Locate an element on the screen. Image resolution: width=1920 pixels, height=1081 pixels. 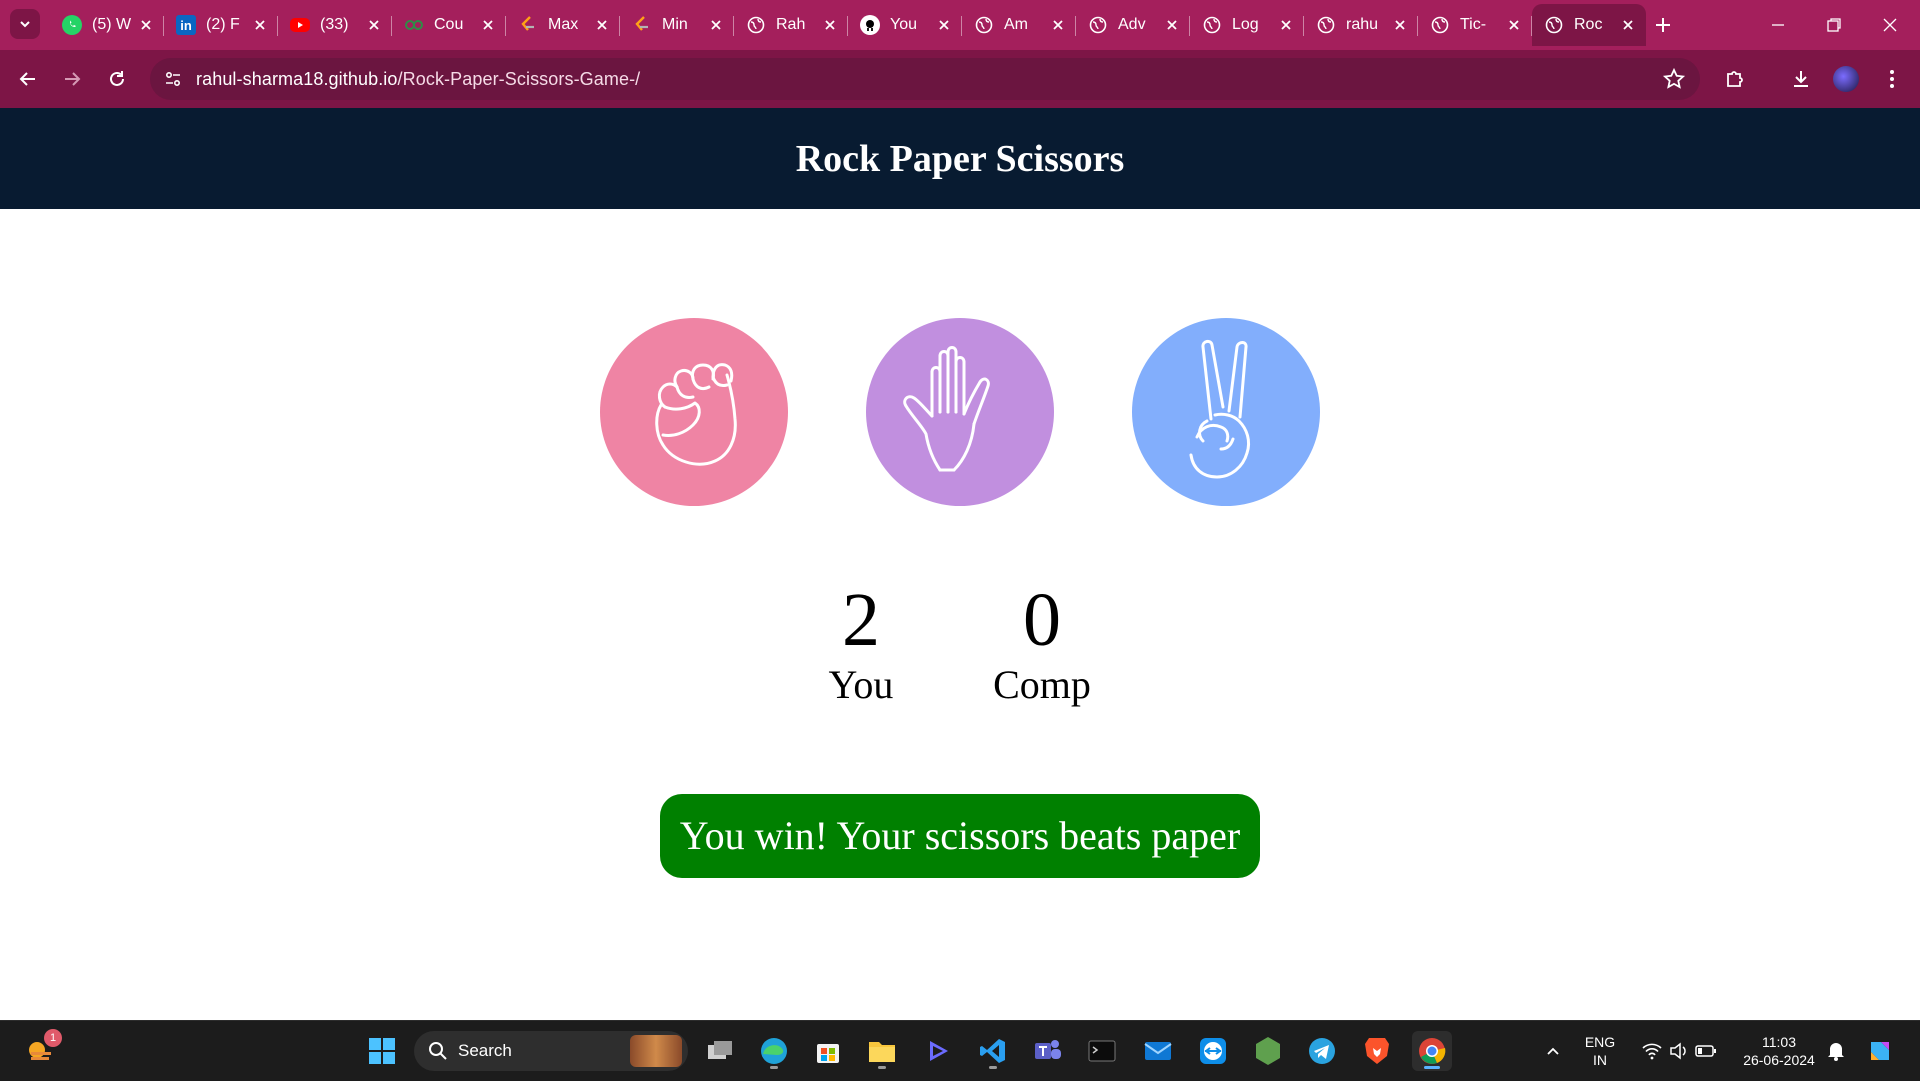
brave-icon is located at coordinates (1377, 1051).